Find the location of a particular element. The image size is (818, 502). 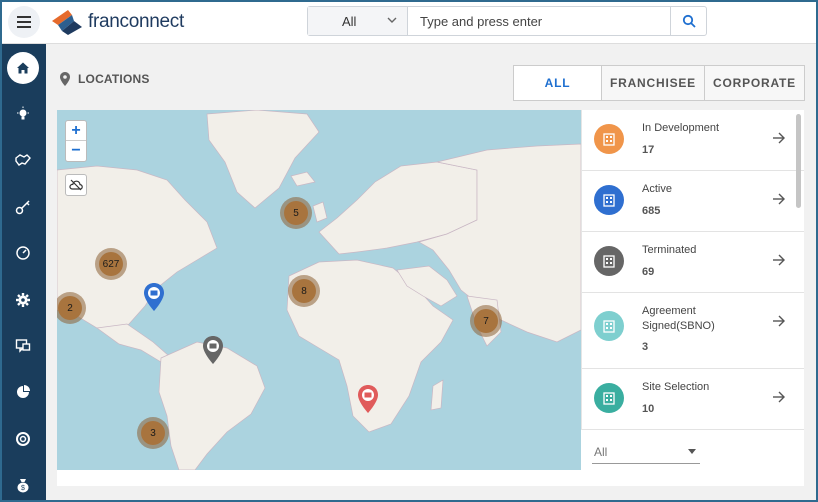

sidebar-item-dashboard is located at coordinates (23, 253).